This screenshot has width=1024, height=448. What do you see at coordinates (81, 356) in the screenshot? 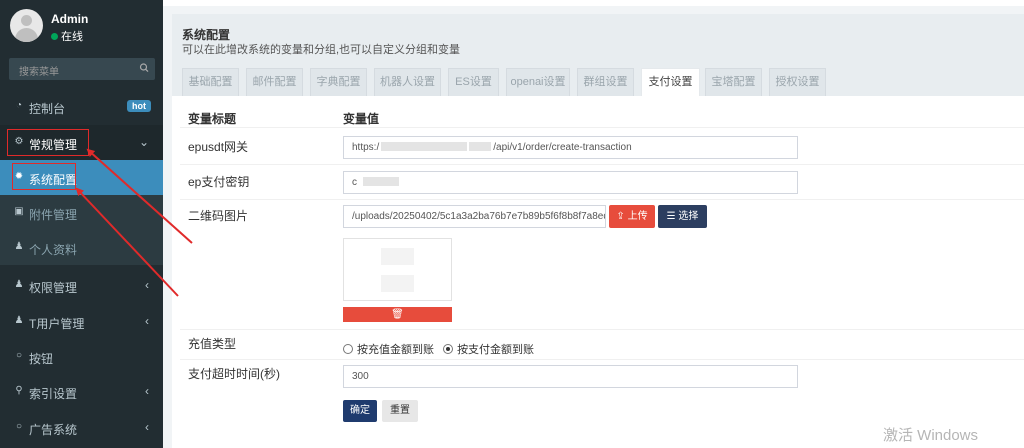
I see `sidebar-item-button: ○ 按钮` at bounding box center [81, 356].